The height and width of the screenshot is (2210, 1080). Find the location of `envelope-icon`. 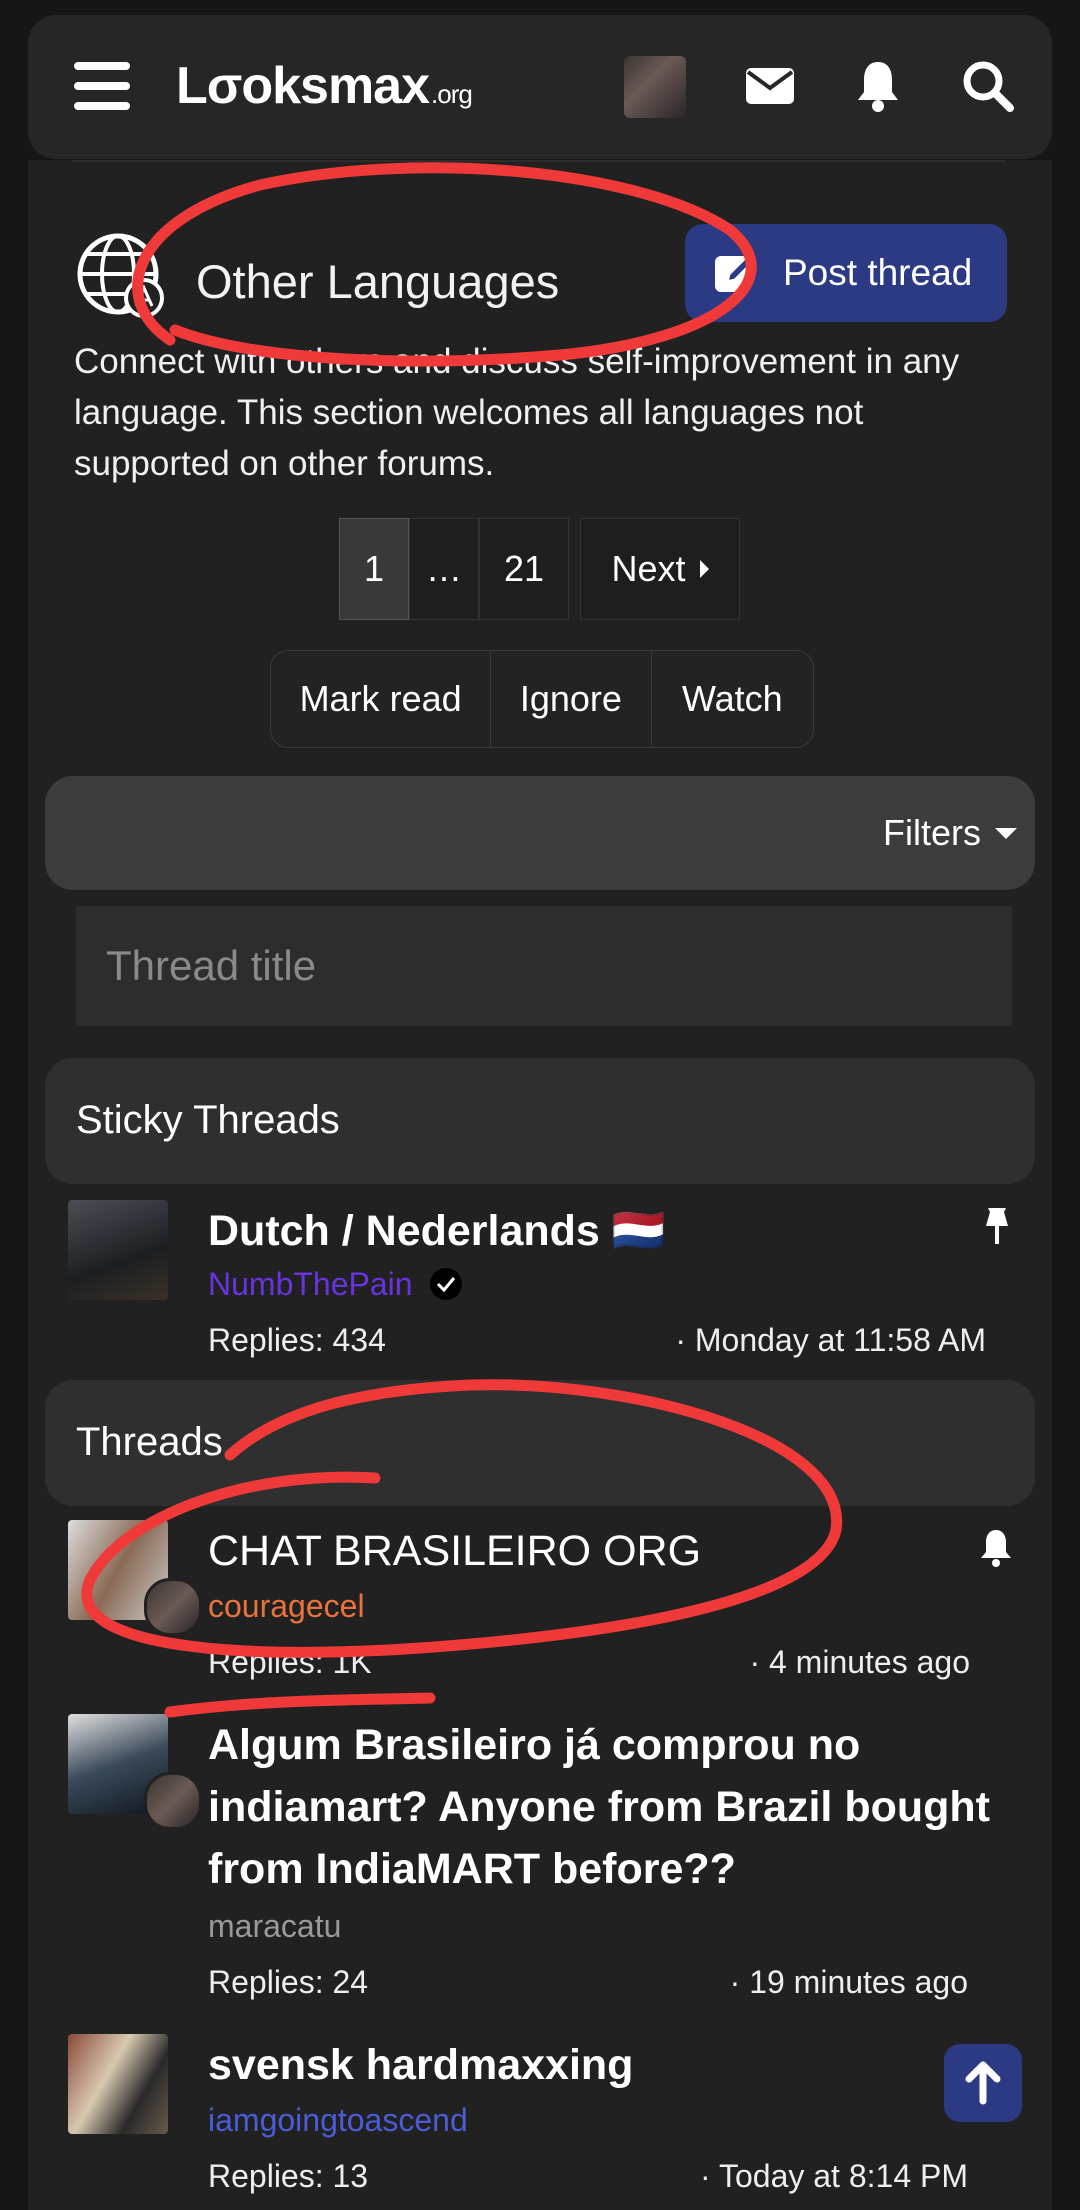

envelope-icon is located at coordinates (770, 86).